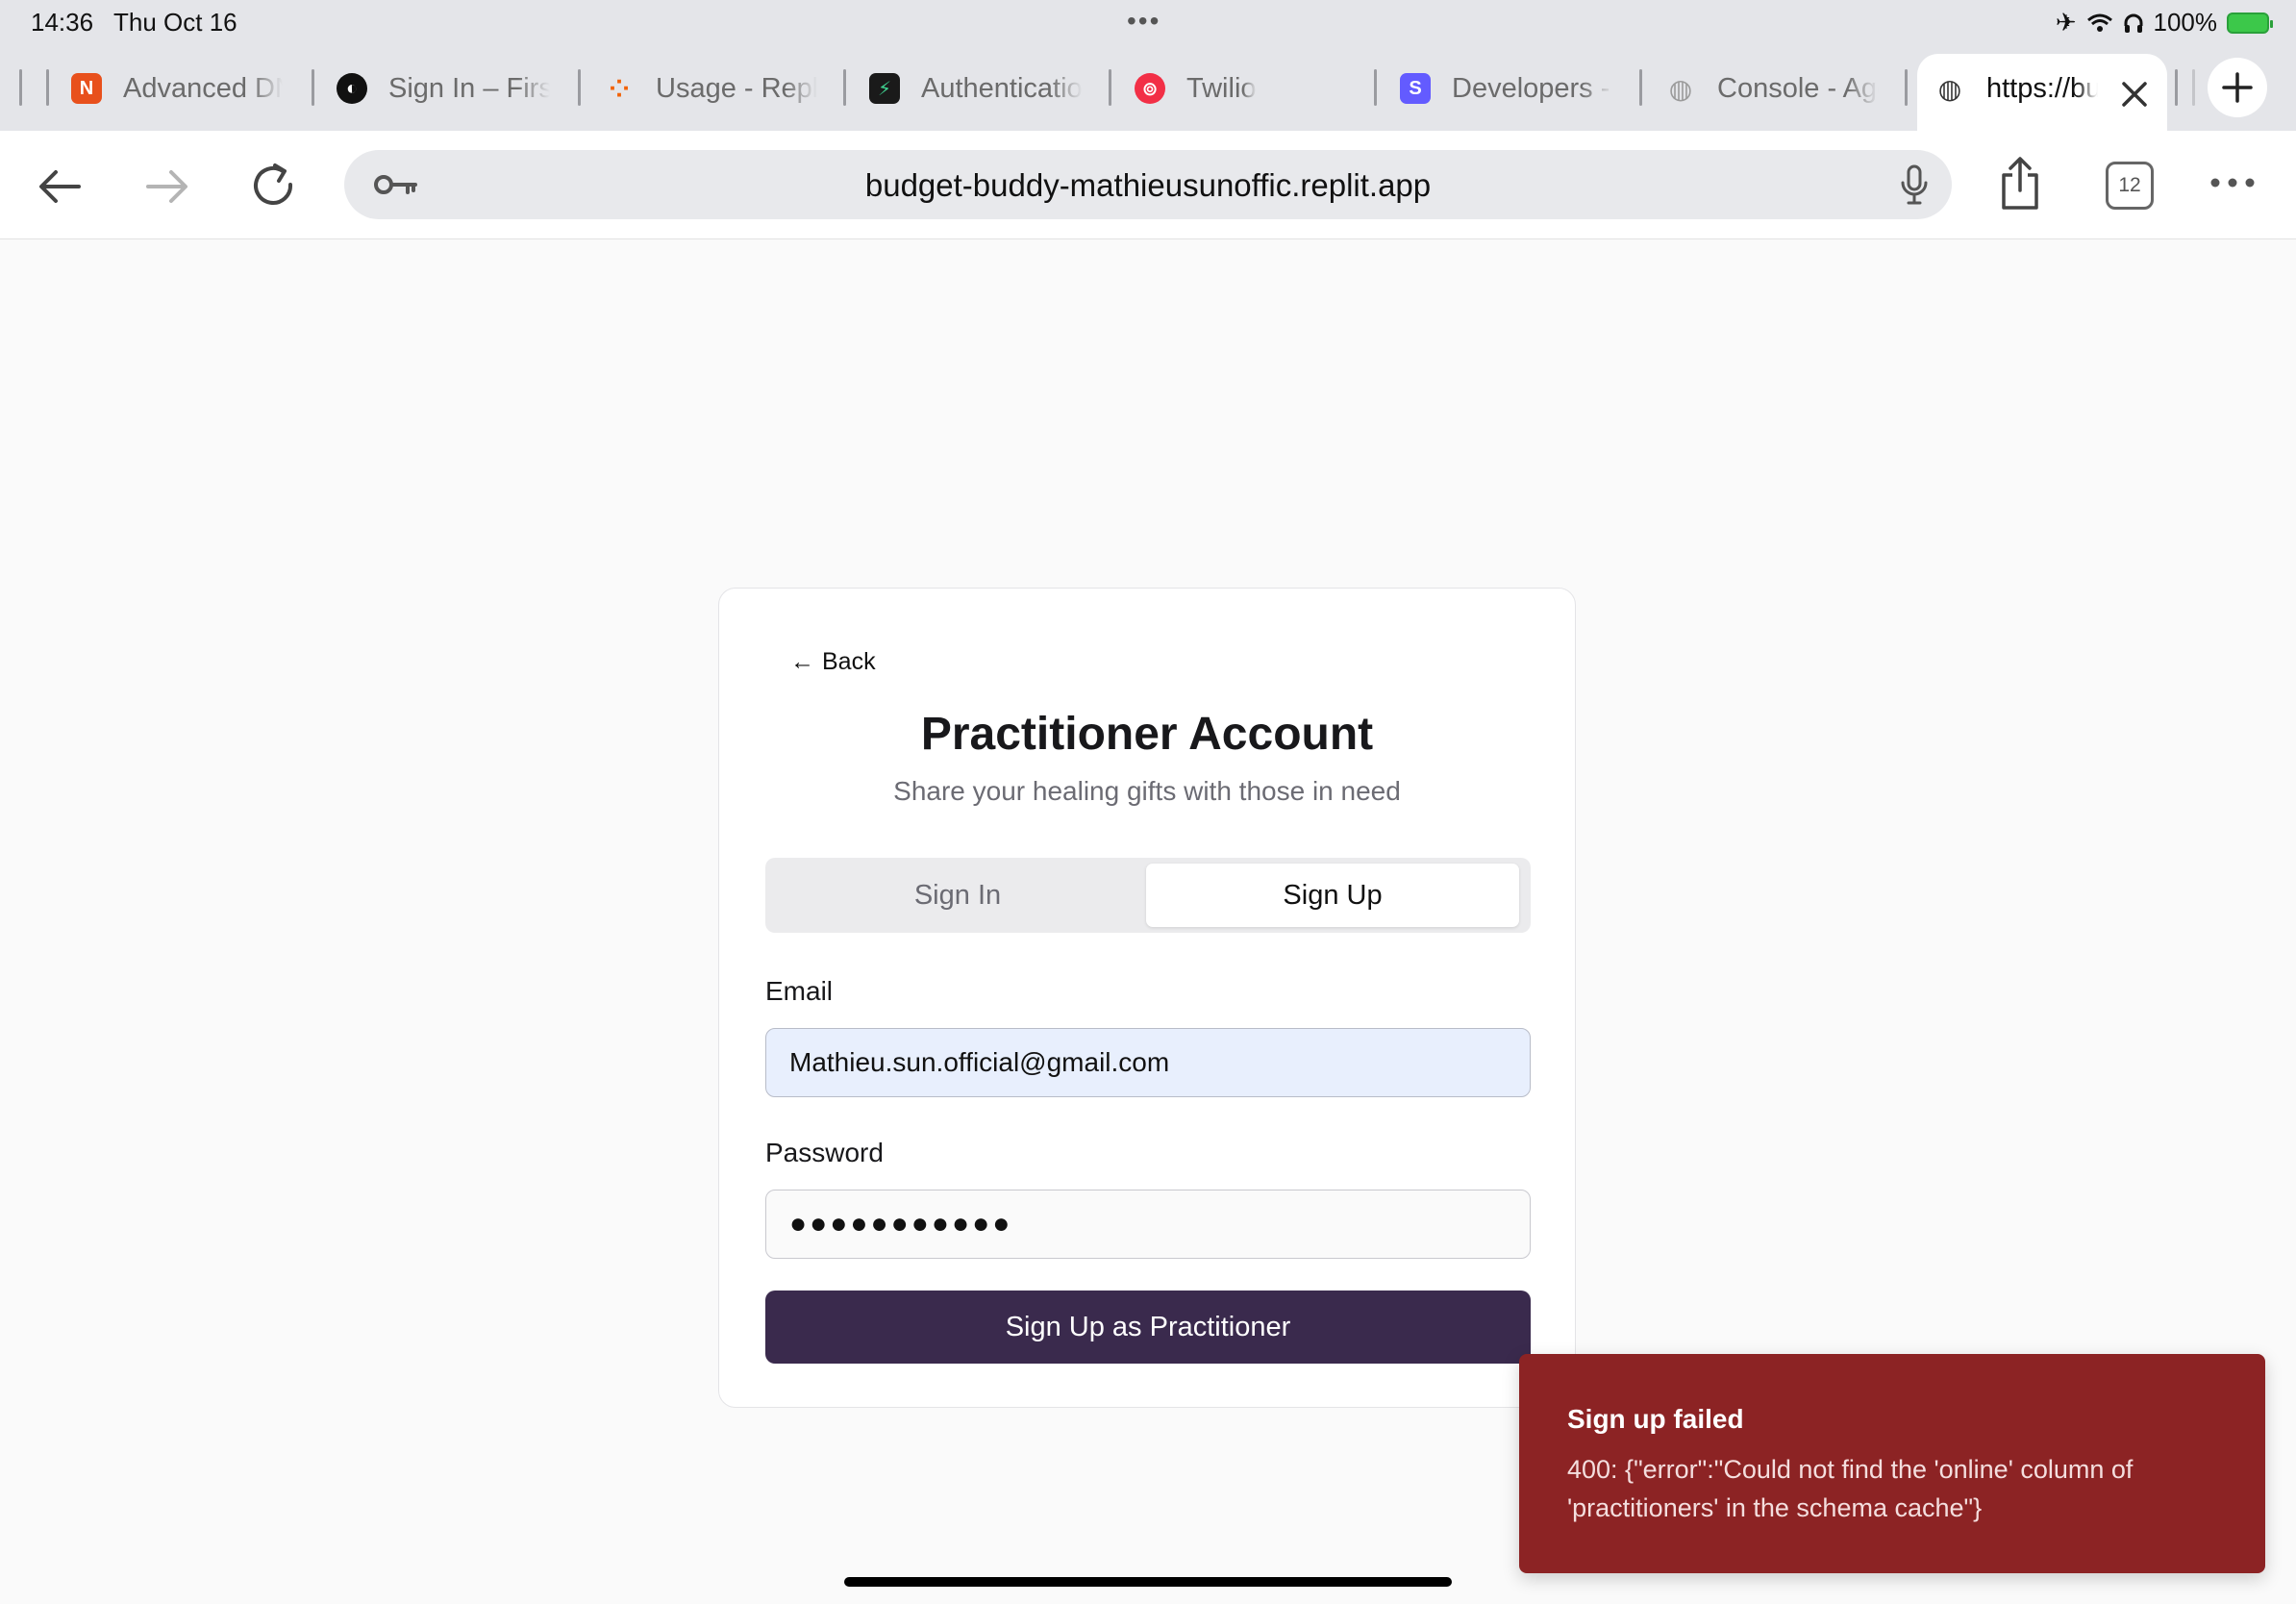 The height and width of the screenshot is (1604, 2296). What do you see at coordinates (1798, 88) in the screenshot?
I see `tab-title: Console - Agora` at bounding box center [1798, 88].